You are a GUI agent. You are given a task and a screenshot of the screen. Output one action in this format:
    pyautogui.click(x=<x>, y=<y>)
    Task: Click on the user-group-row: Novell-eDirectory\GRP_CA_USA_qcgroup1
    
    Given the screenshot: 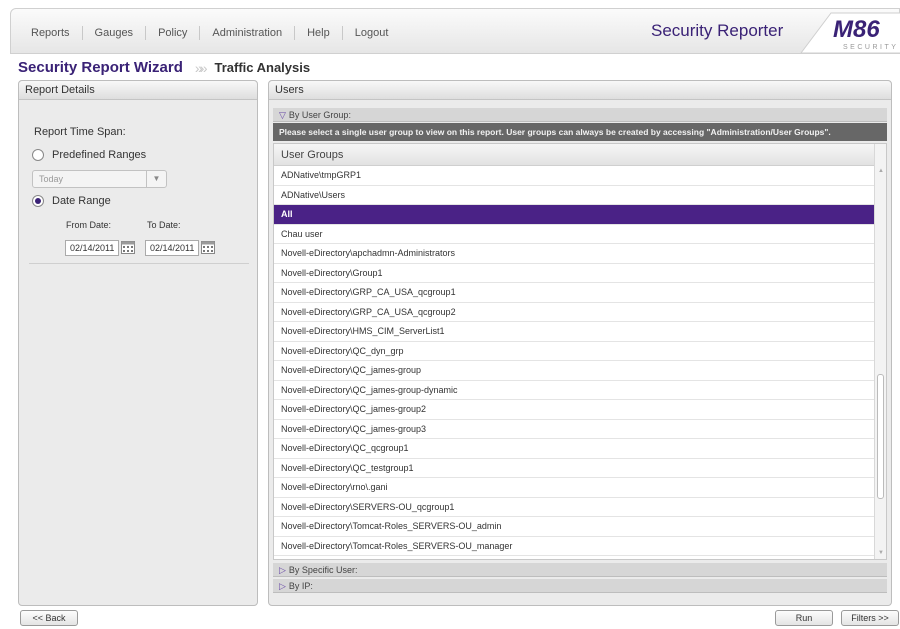 What is the action you would take?
    pyautogui.click(x=574, y=293)
    